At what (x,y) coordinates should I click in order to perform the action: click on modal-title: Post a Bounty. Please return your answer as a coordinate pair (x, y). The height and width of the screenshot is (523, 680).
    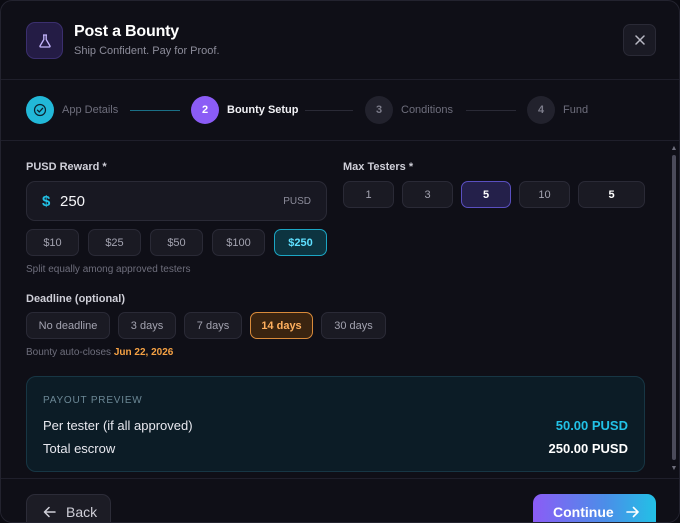
    Looking at the image, I should click on (126, 31).